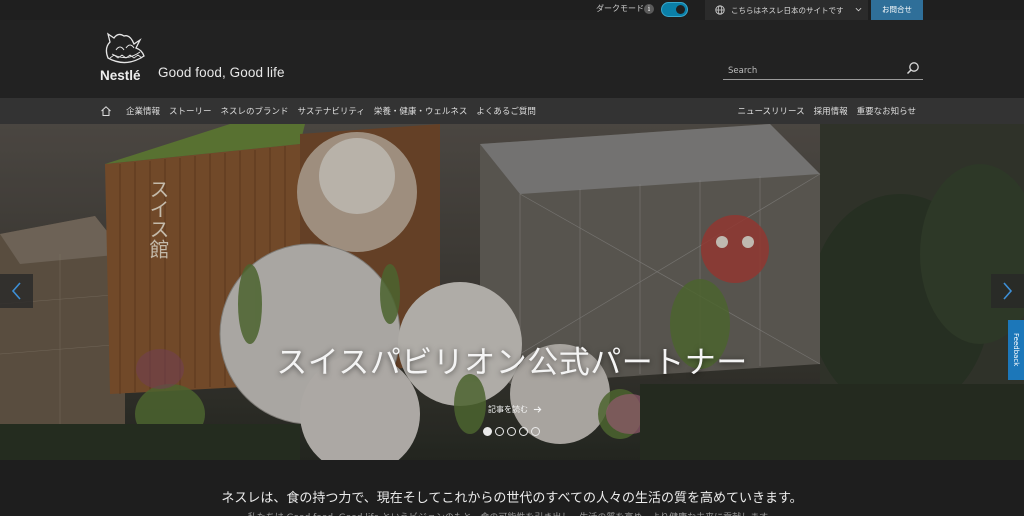 The height and width of the screenshot is (516, 1024). What do you see at coordinates (221, 72) in the screenshot?
I see `brand-tagline: Good food, Good life` at bounding box center [221, 72].